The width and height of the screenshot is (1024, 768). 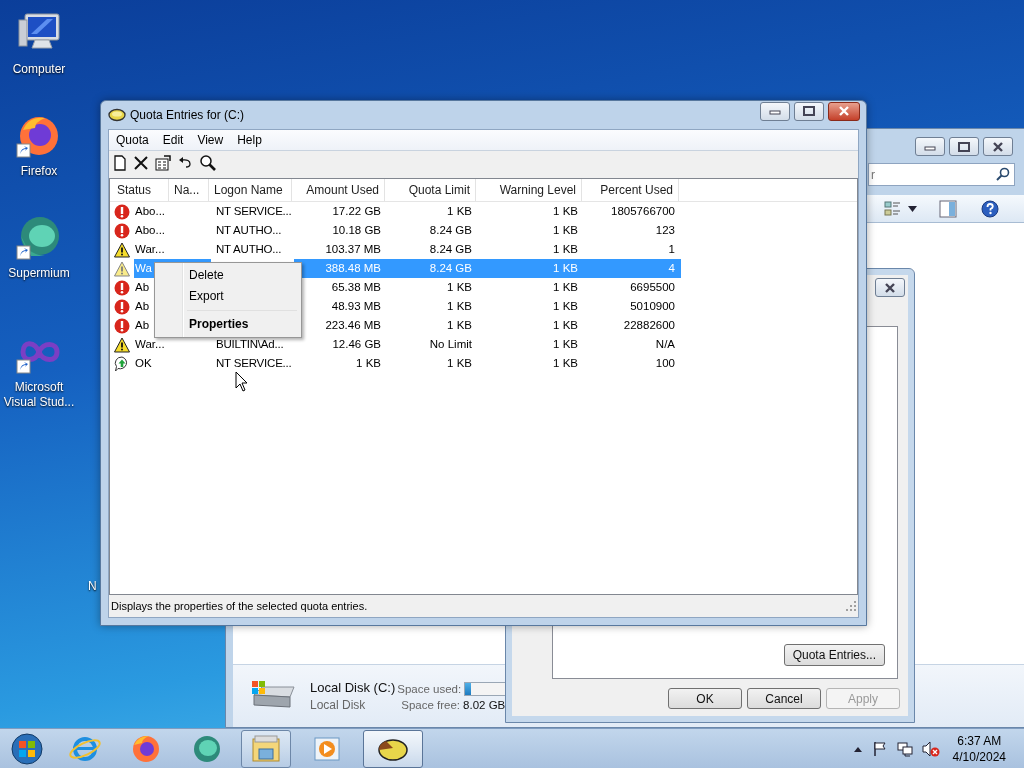 I want to click on menu-item: Quota, so click(x=132, y=140).